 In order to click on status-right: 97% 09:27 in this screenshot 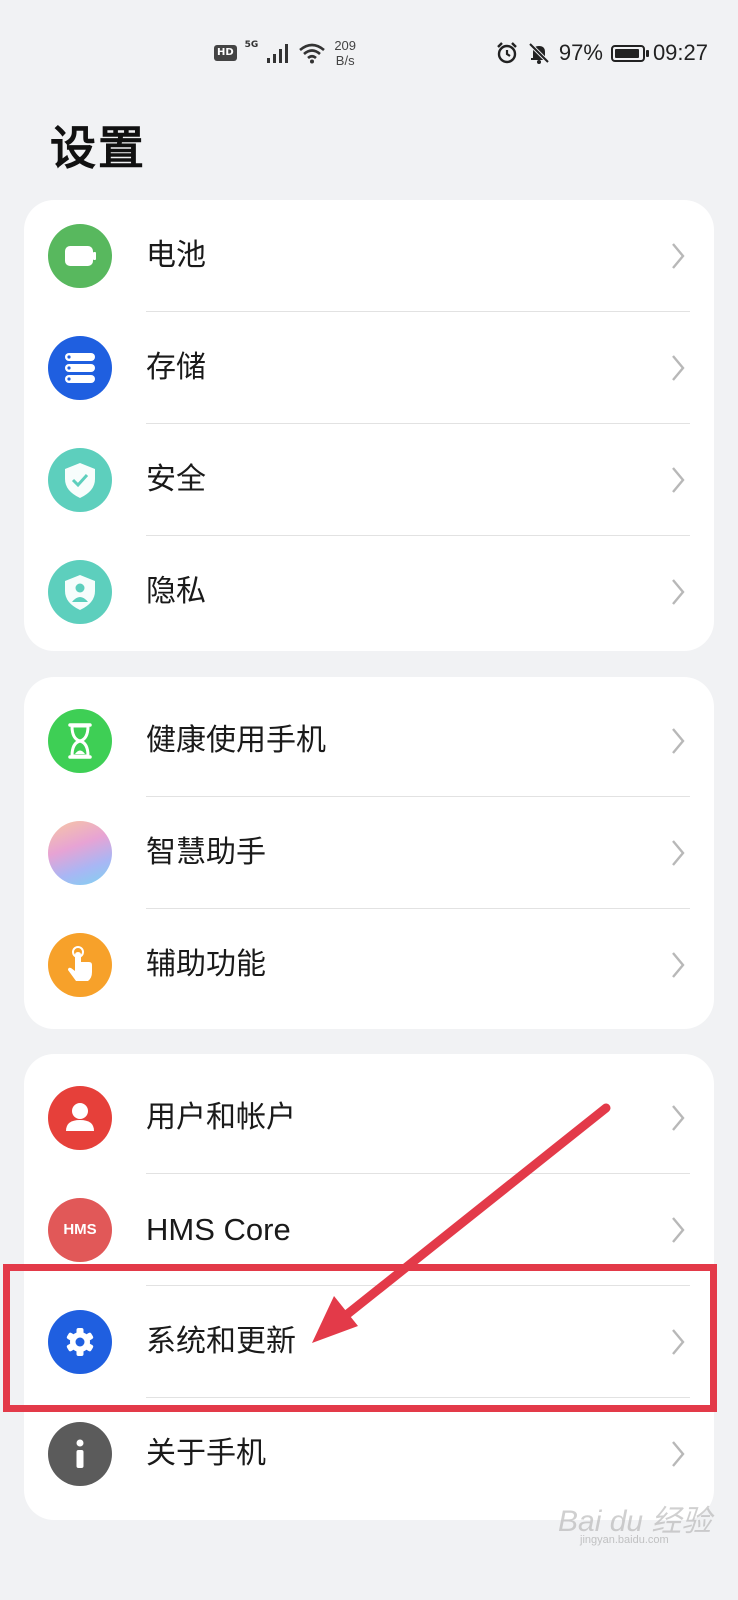, I will do `click(601, 53)`.